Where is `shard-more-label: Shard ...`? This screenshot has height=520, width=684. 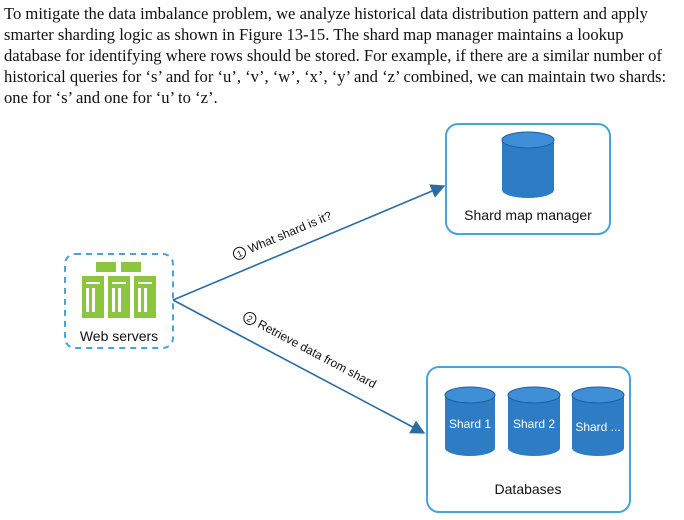 shard-more-label: Shard ... is located at coordinates (597, 427).